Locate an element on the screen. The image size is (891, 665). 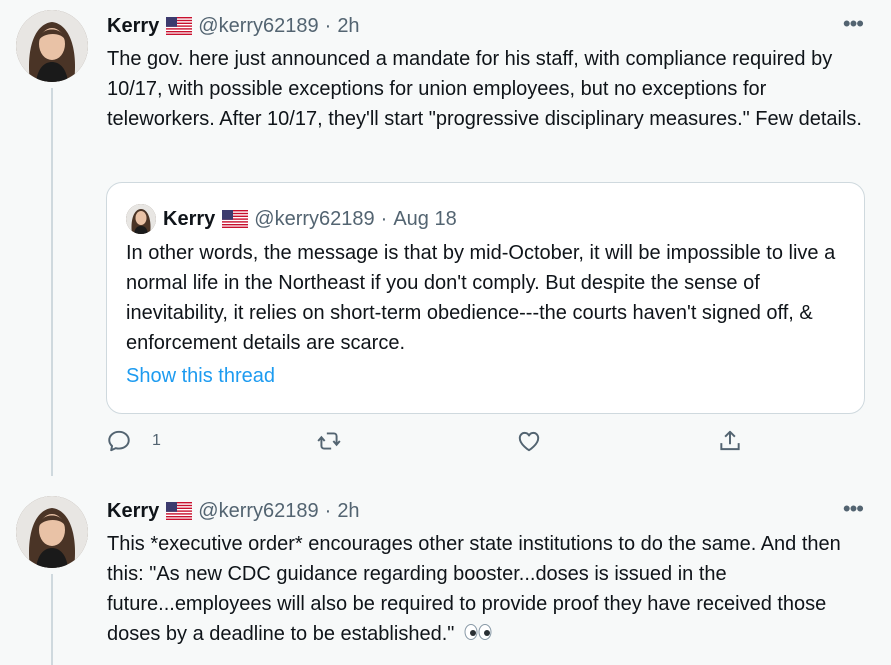
quoted-author-name: Kerry is located at coordinates (189, 218).